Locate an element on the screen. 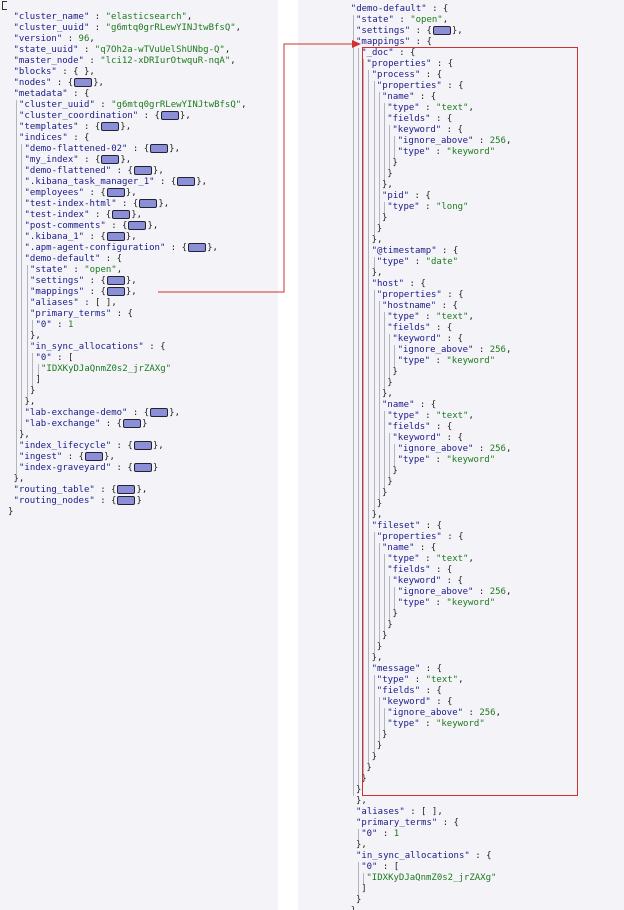 The image size is (624, 910). json-line: "demo-flattened-02" : {}, is located at coordinates (102, 149).